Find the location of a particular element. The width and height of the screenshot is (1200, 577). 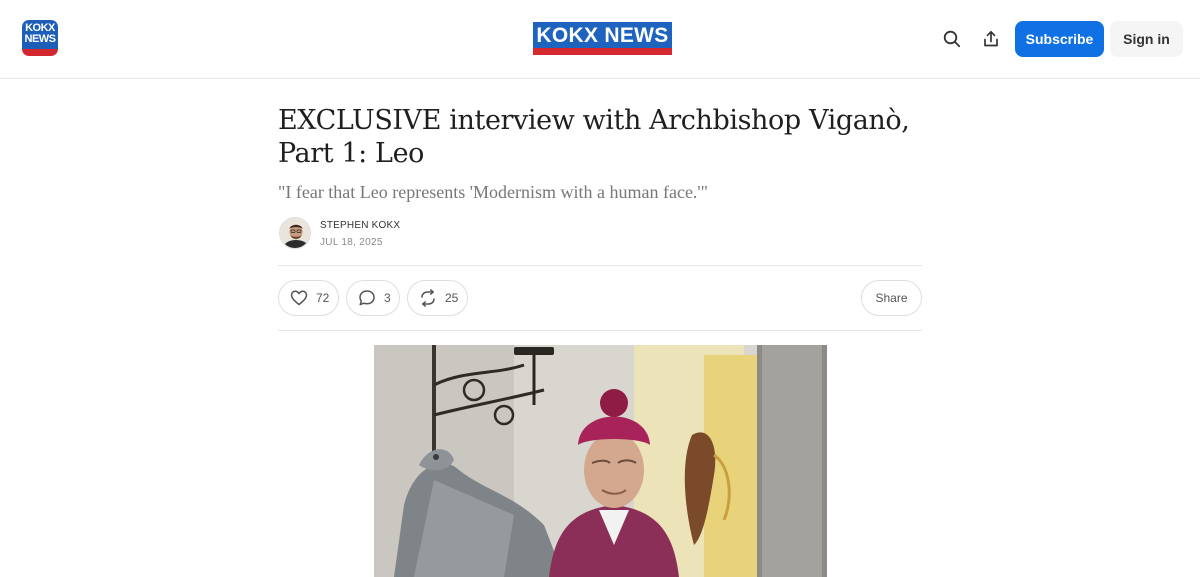

publication-wordmark-text: KOKX NEWS is located at coordinates (602, 35).